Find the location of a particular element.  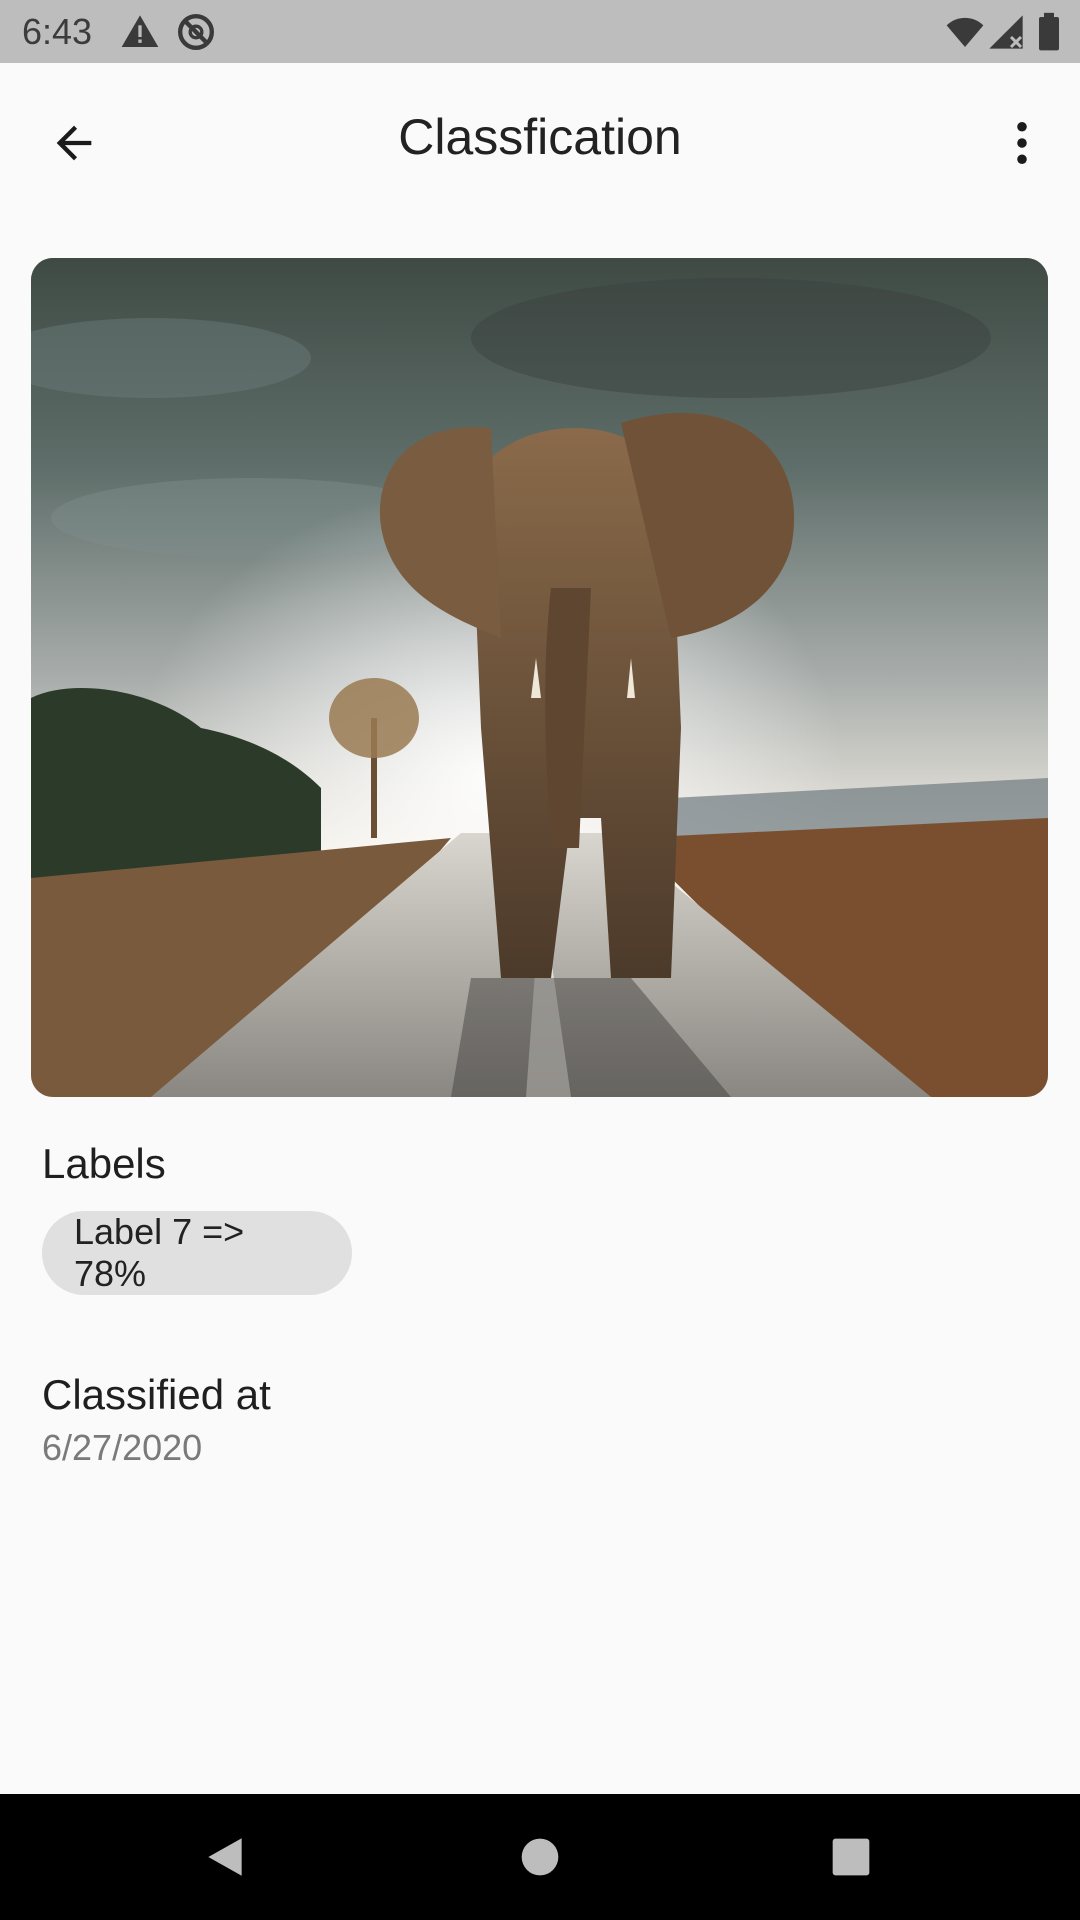

status-time: 6:43 is located at coordinates (57, 31).